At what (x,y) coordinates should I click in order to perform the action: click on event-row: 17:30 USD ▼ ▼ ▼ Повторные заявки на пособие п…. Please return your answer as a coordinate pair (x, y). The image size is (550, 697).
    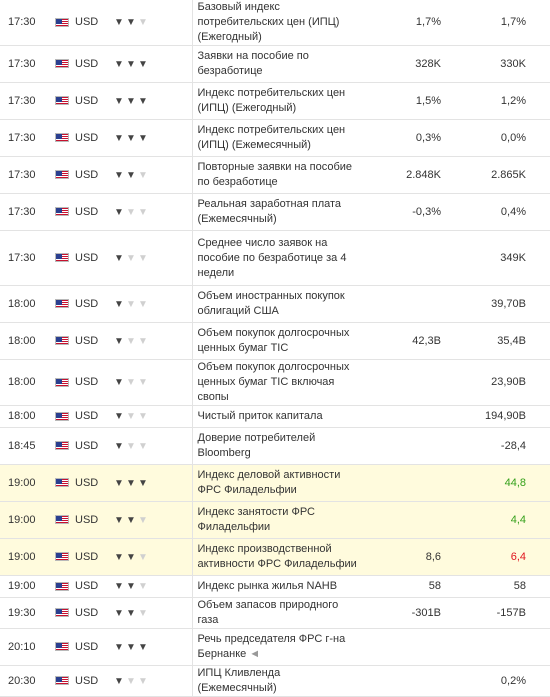
    Looking at the image, I should click on (275, 175).